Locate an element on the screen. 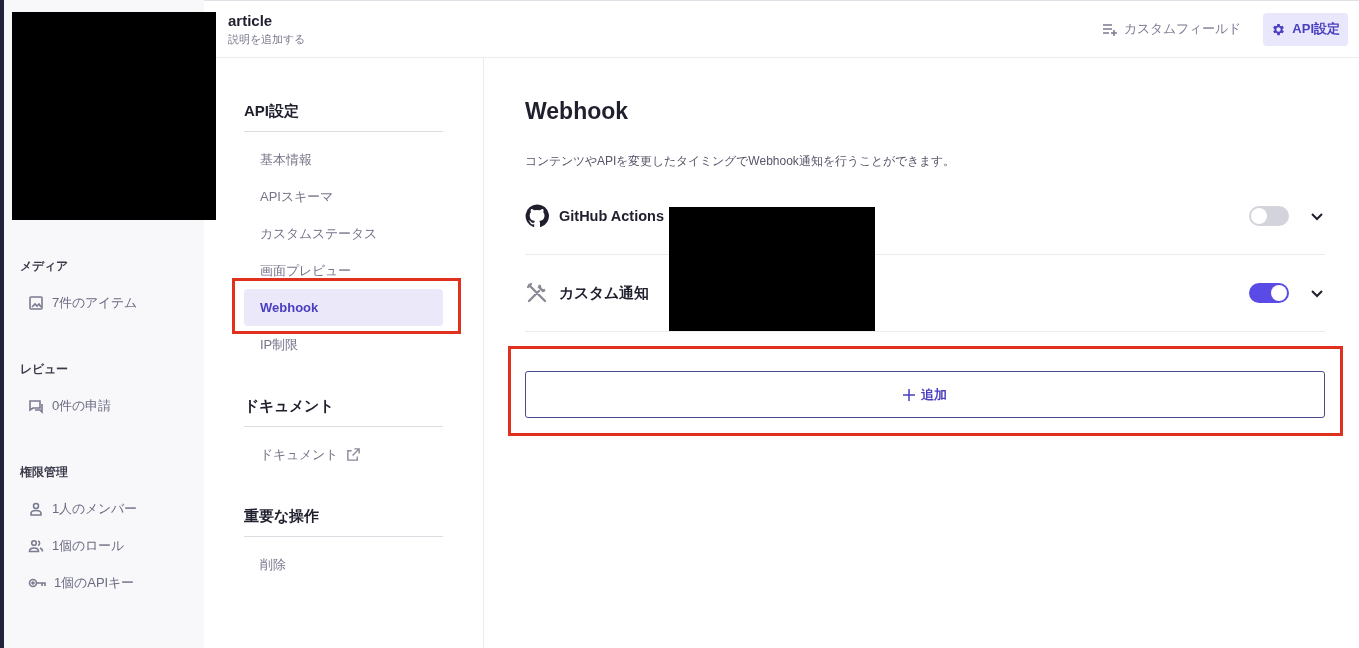  sidebar-item: 1個のAPIキー is located at coordinates (104, 582).